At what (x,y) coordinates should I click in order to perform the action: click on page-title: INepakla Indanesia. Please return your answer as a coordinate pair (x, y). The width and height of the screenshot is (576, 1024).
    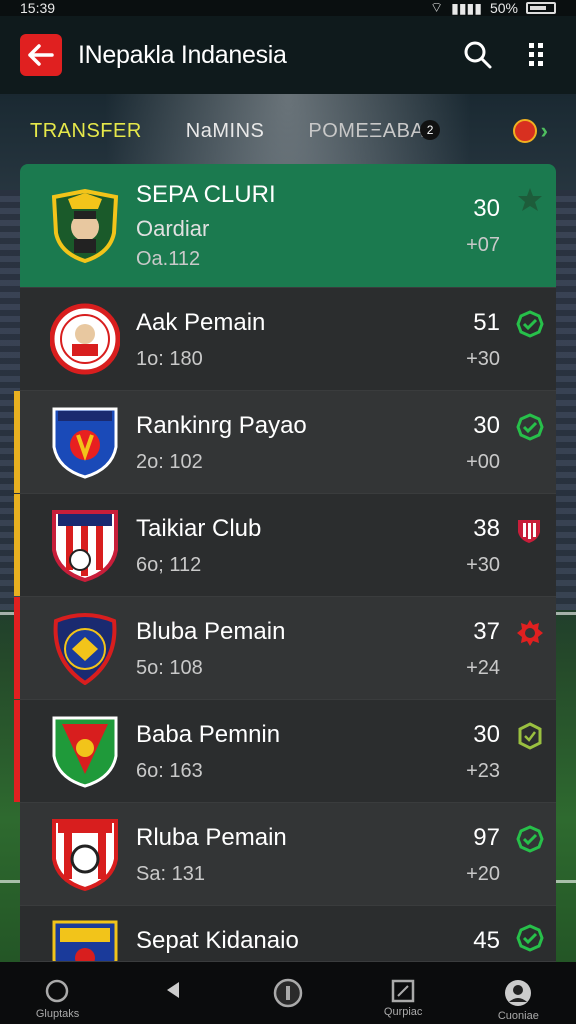
    Looking at the image, I should click on (182, 54).